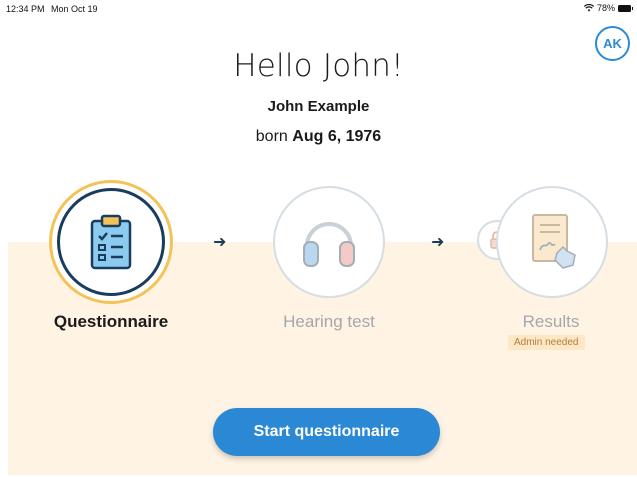 The height and width of the screenshot is (477, 637). What do you see at coordinates (546, 342) in the screenshot?
I see `admin-needed-badge: Admin needed` at bounding box center [546, 342].